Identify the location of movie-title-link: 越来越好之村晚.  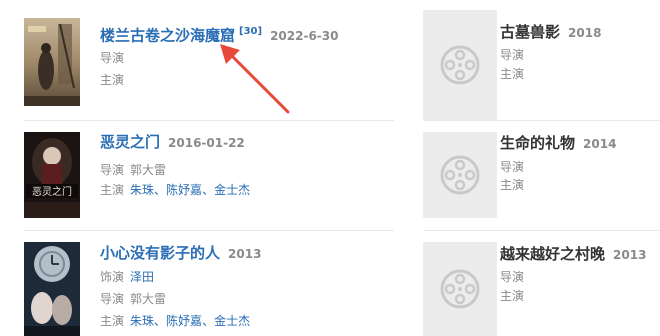
(552, 254).